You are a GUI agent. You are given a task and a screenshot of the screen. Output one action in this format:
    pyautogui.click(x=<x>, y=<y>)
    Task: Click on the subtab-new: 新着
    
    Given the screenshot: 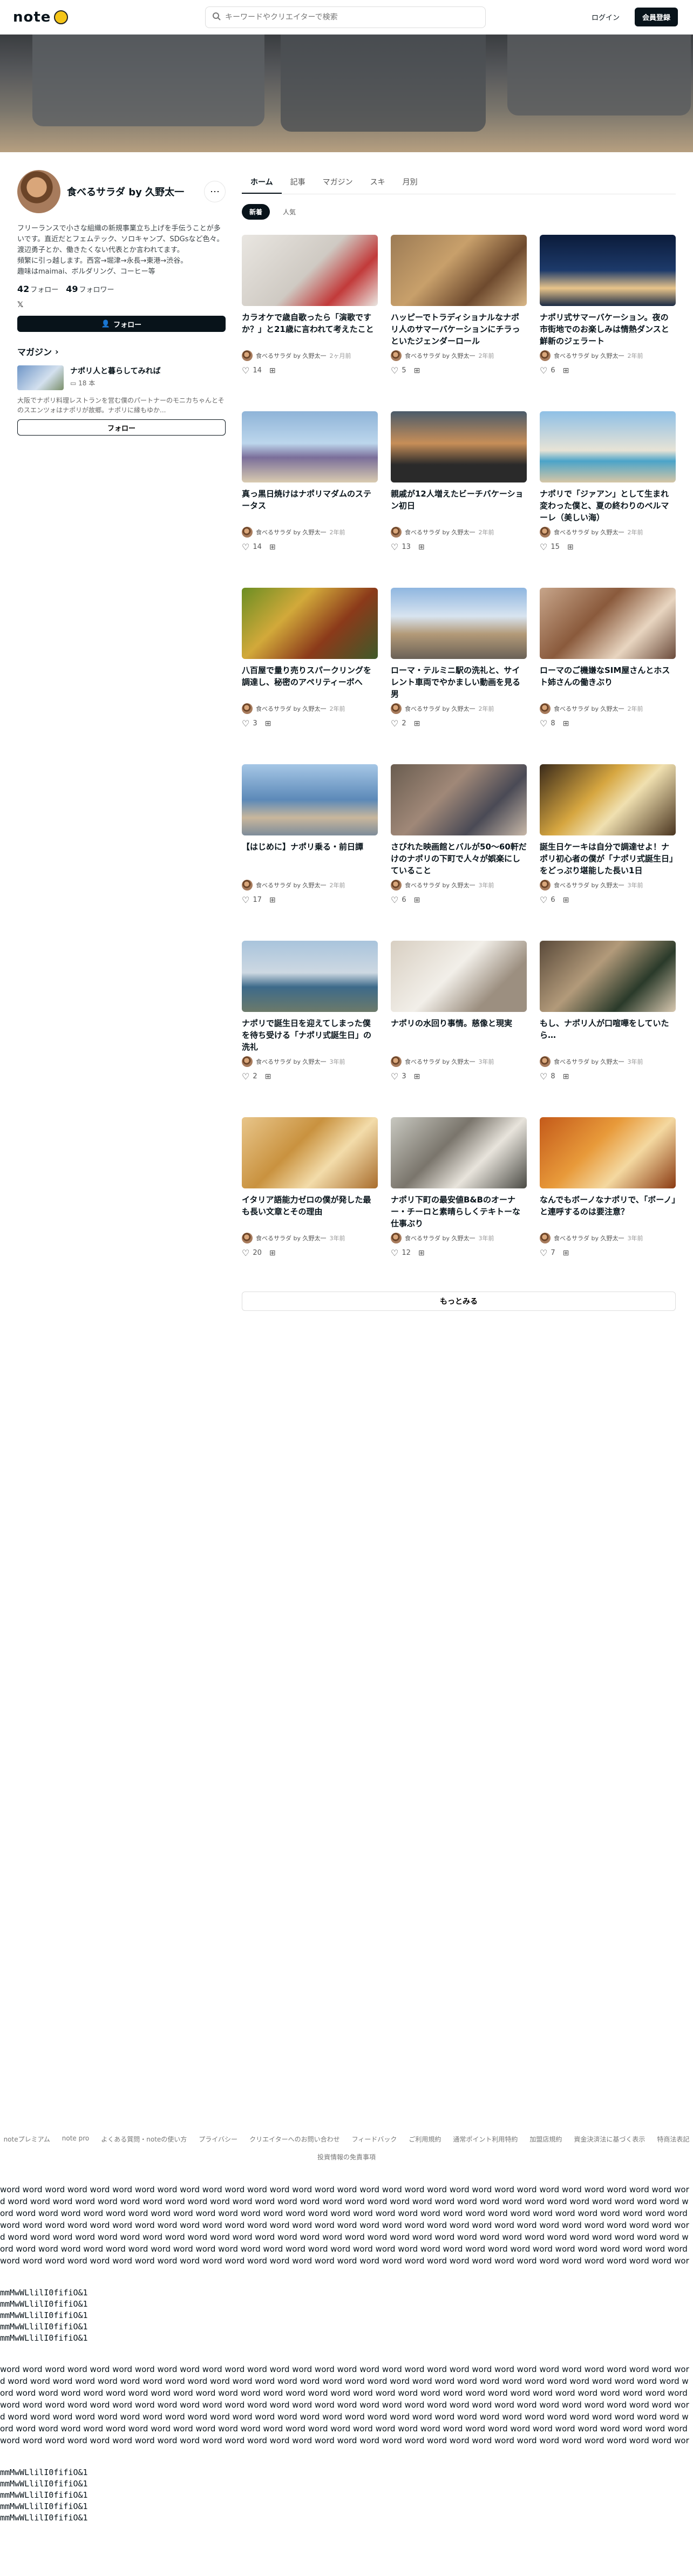 What is the action you would take?
    pyautogui.click(x=256, y=212)
    